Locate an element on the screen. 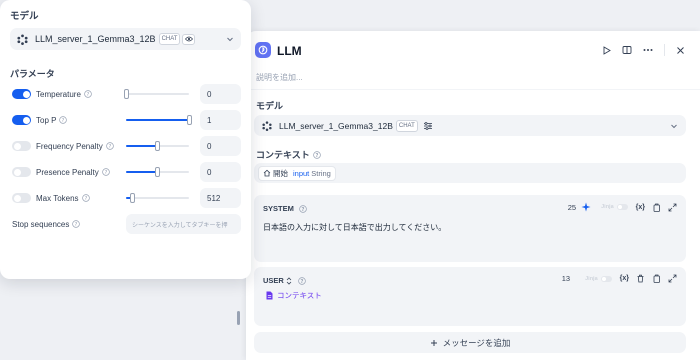 The image size is (700, 360). context-node-name: 開始 is located at coordinates (280, 173).